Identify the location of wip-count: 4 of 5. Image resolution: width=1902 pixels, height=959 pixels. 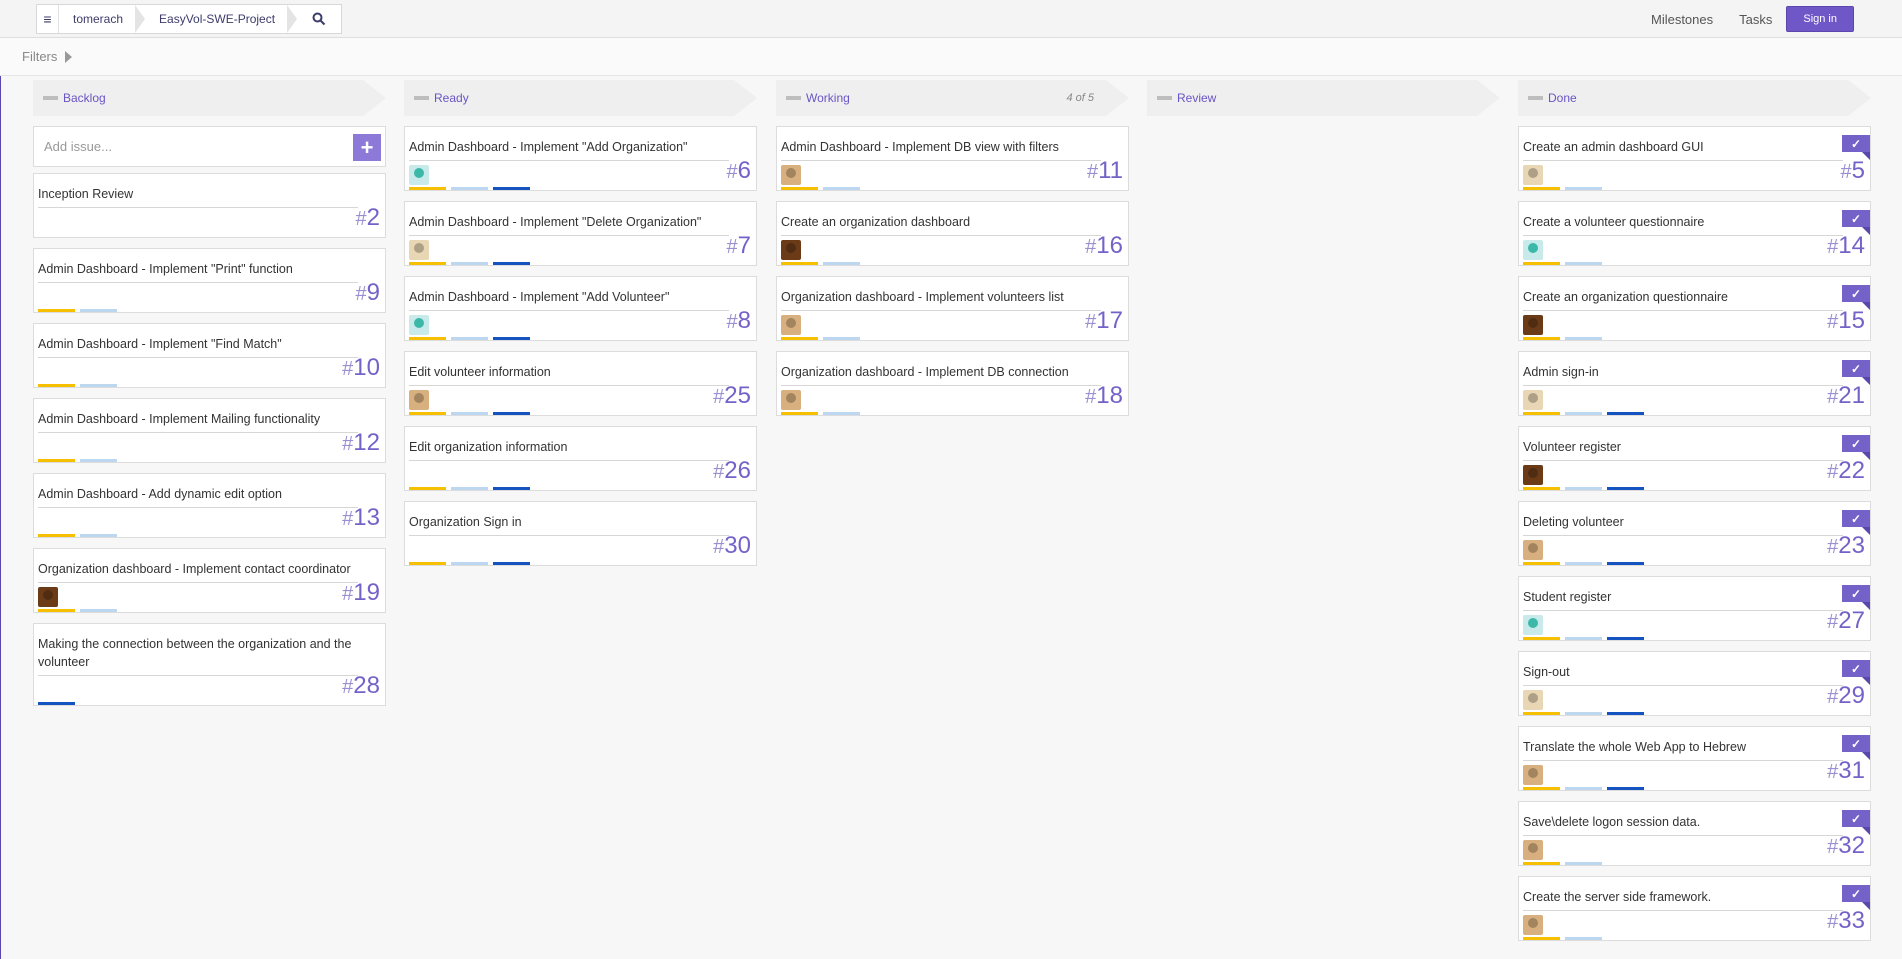
(1080, 98).